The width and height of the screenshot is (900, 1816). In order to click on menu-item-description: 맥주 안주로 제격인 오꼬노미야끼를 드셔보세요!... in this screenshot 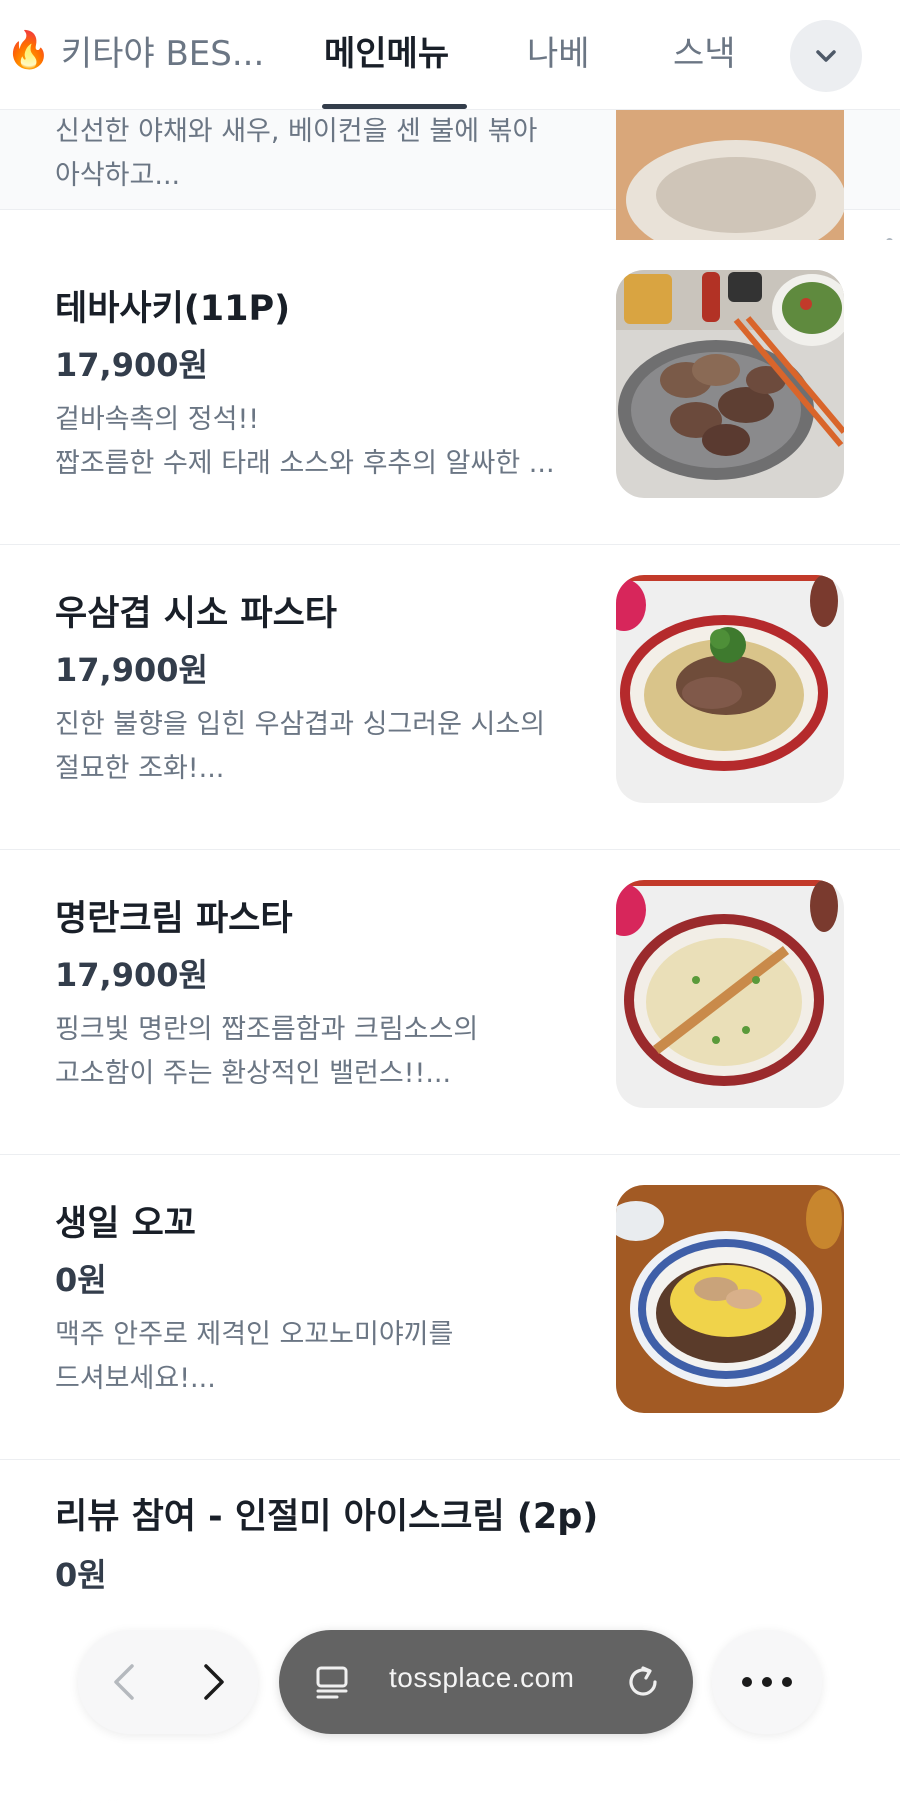, I will do `click(305, 1357)`.